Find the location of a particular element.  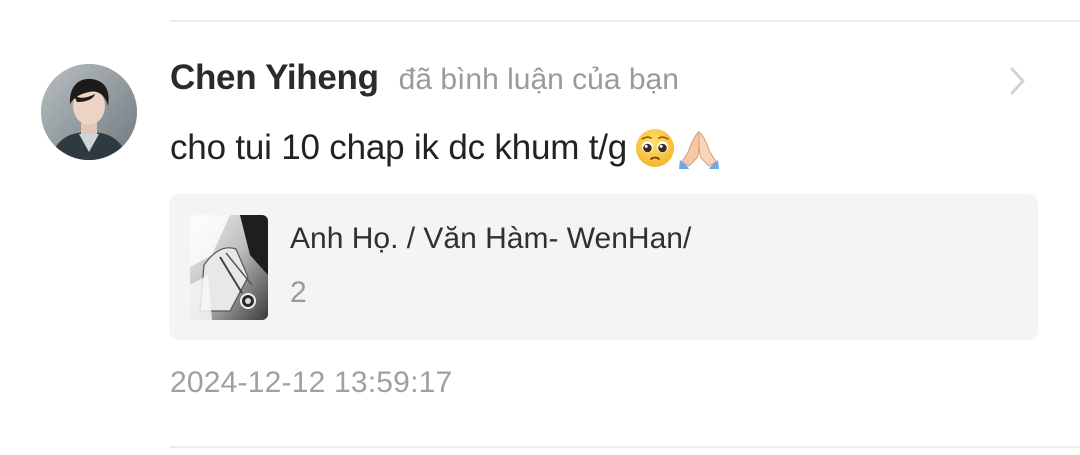

post-title: Anh Họ. / Văn Hàm- WenHan/ is located at coordinates (491, 238).